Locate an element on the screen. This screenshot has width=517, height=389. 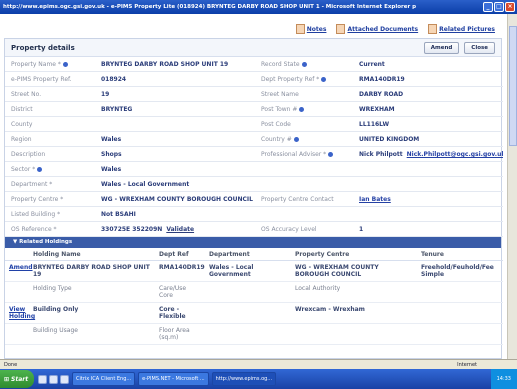
field-value: Current is located at coordinates (428, 64).